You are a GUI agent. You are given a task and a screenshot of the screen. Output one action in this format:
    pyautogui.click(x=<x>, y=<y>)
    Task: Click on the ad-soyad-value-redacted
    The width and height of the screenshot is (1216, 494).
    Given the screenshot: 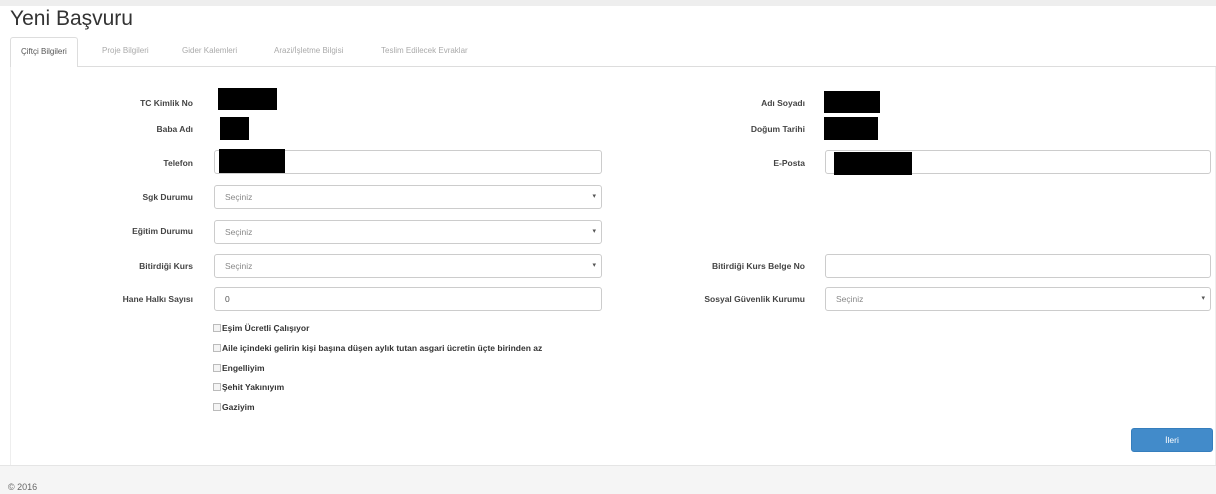 What is the action you would take?
    pyautogui.click(x=852, y=102)
    